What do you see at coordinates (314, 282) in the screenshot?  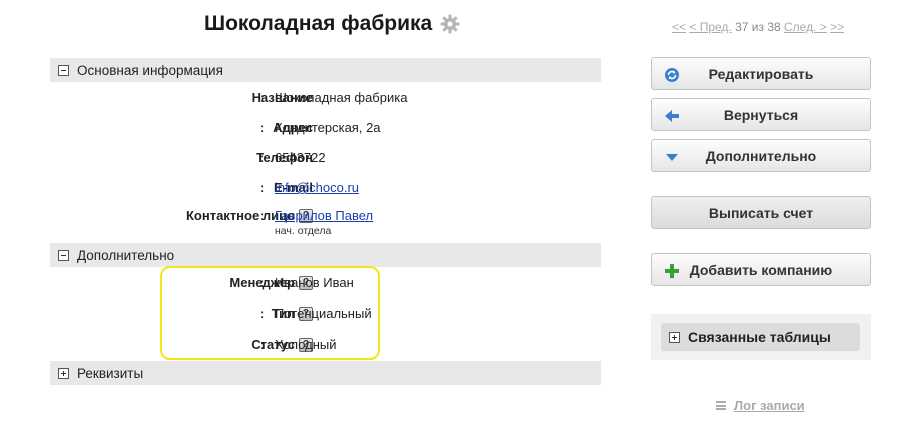 I see `field-manager-value: Иванов Иван` at bounding box center [314, 282].